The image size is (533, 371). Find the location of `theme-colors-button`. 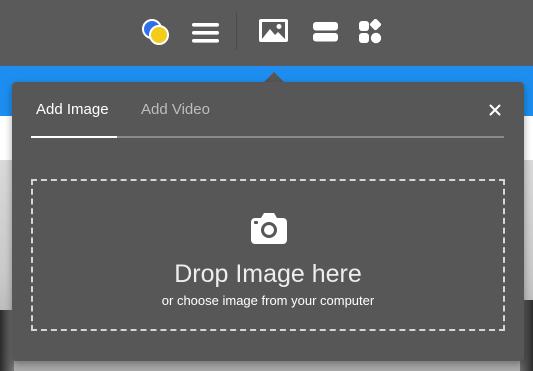

theme-colors-button is located at coordinates (156, 33).